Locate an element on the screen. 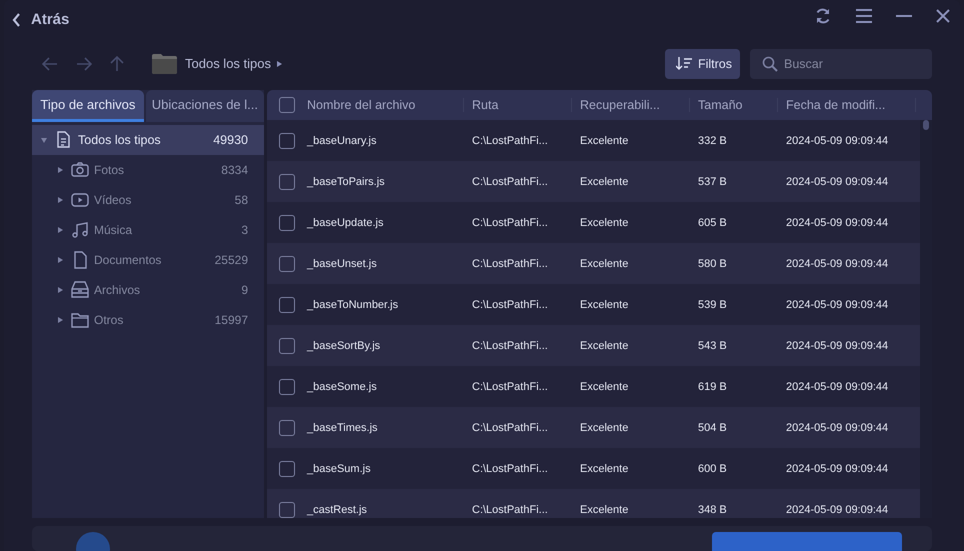 The image size is (964, 551). tree-label: Otros is located at coordinates (109, 320).